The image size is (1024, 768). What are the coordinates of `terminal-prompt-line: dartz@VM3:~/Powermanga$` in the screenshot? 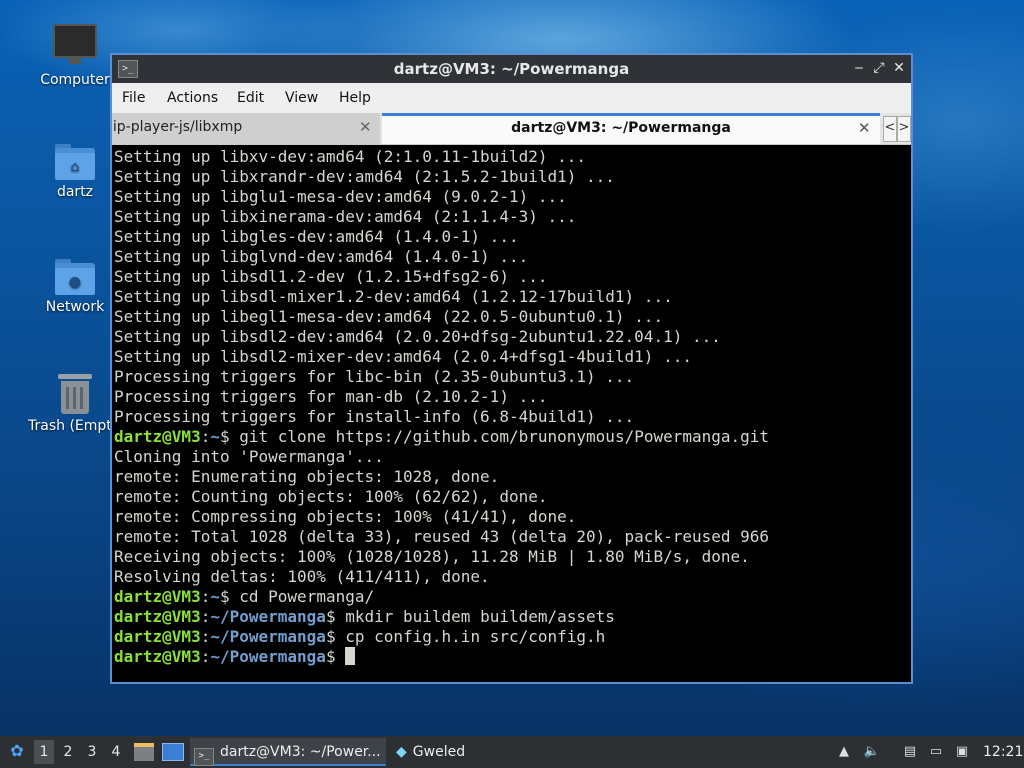 It's located at (511, 657).